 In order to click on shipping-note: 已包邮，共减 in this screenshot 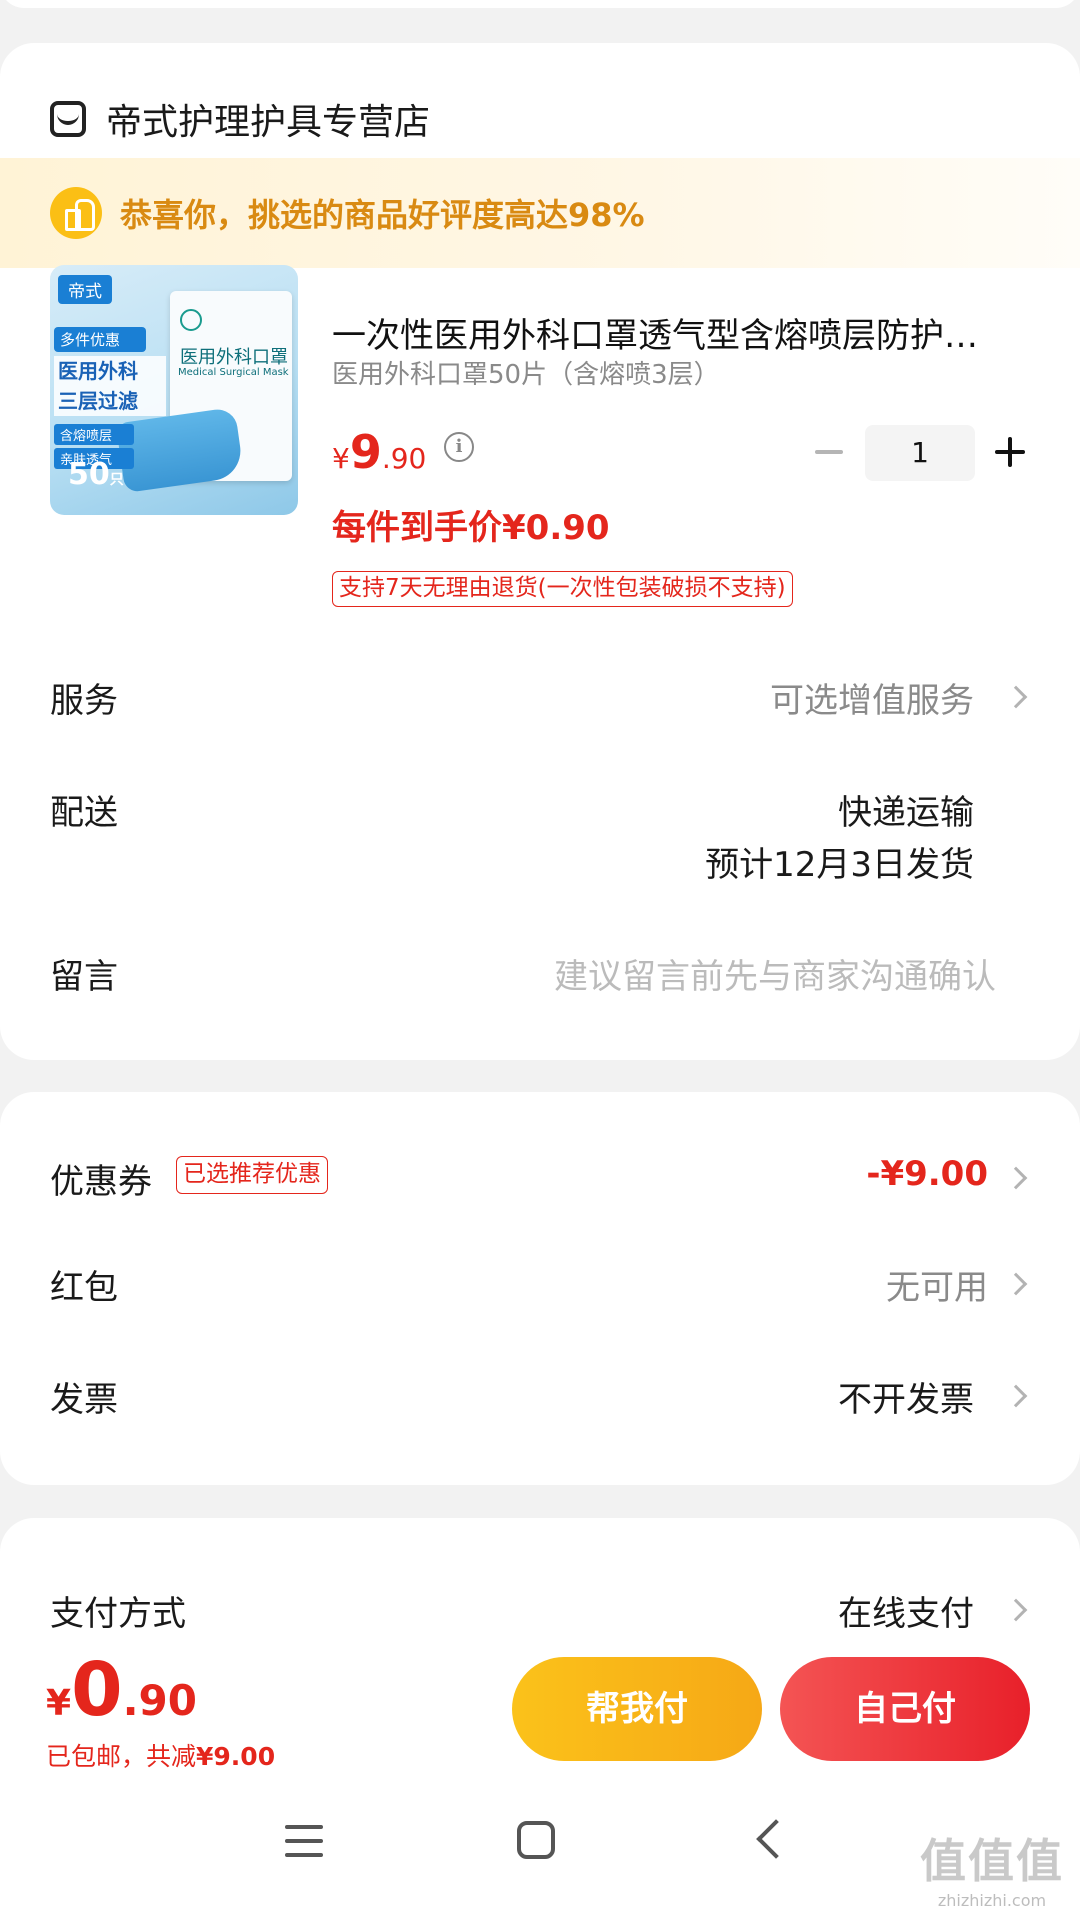, I will do `click(121, 1756)`.